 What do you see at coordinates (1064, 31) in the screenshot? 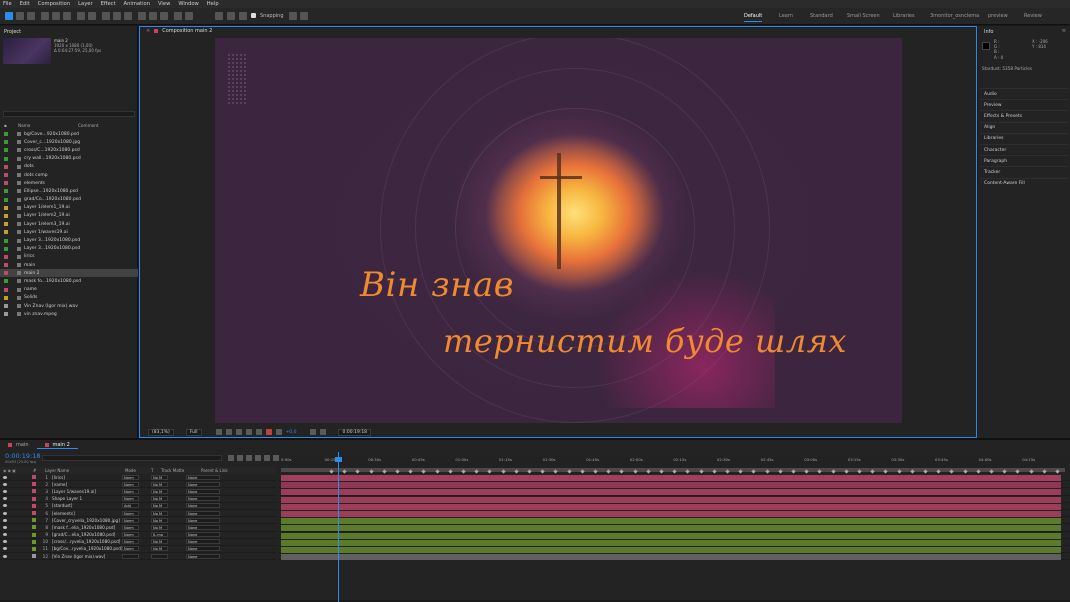
I see `panel-menu-icon: ≡` at bounding box center [1064, 31].